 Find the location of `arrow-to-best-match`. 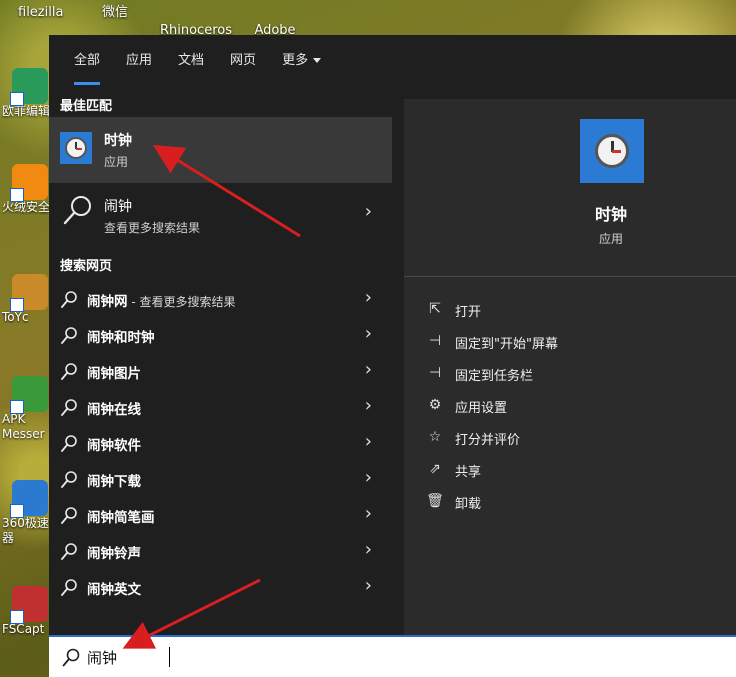

arrow-to-best-match is located at coordinates (226, 191).